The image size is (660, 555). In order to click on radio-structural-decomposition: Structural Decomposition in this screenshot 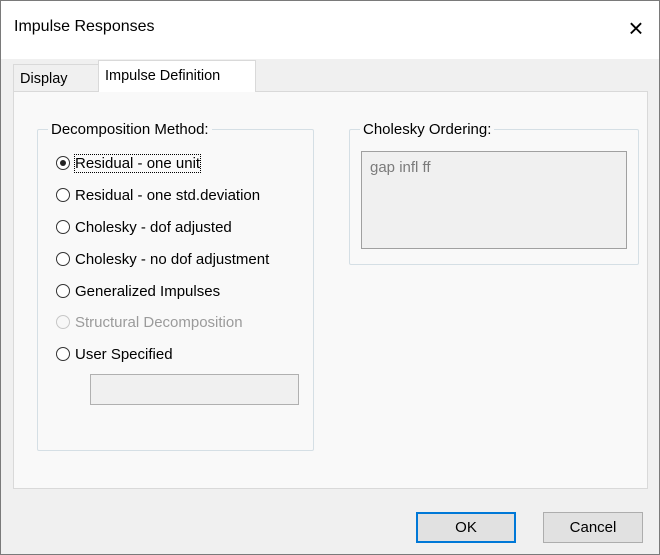, I will do `click(149, 322)`.